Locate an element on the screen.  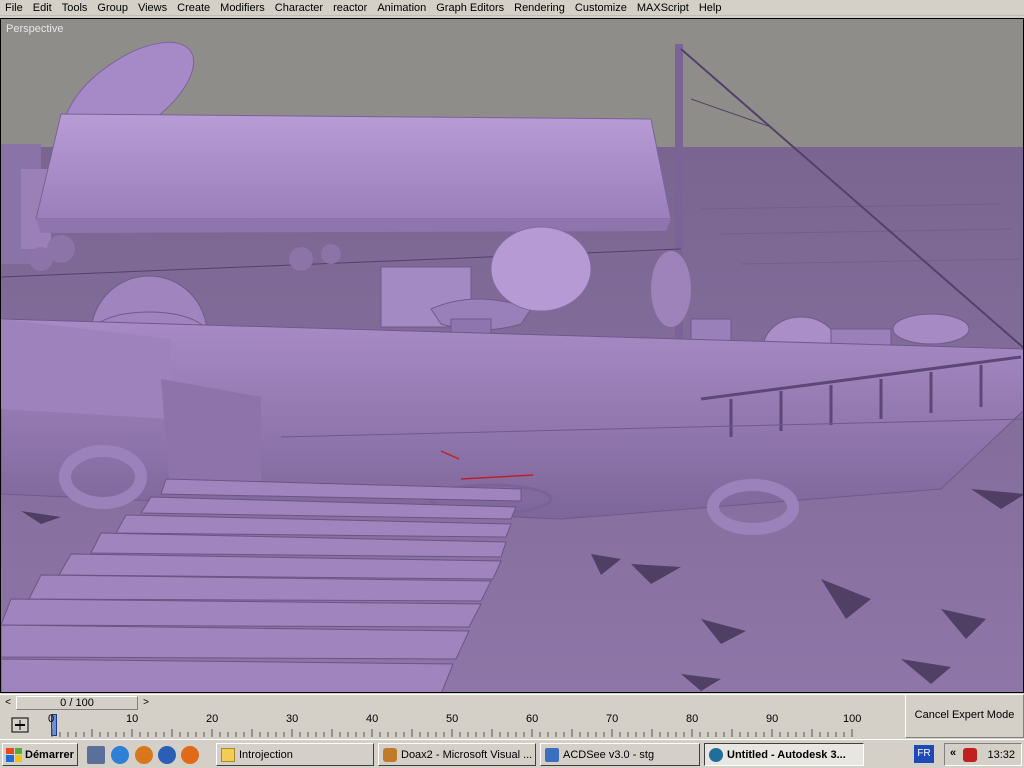
cancel-expert-mode-button: Cancel Expert Mode is located at coordinates (964, 715).